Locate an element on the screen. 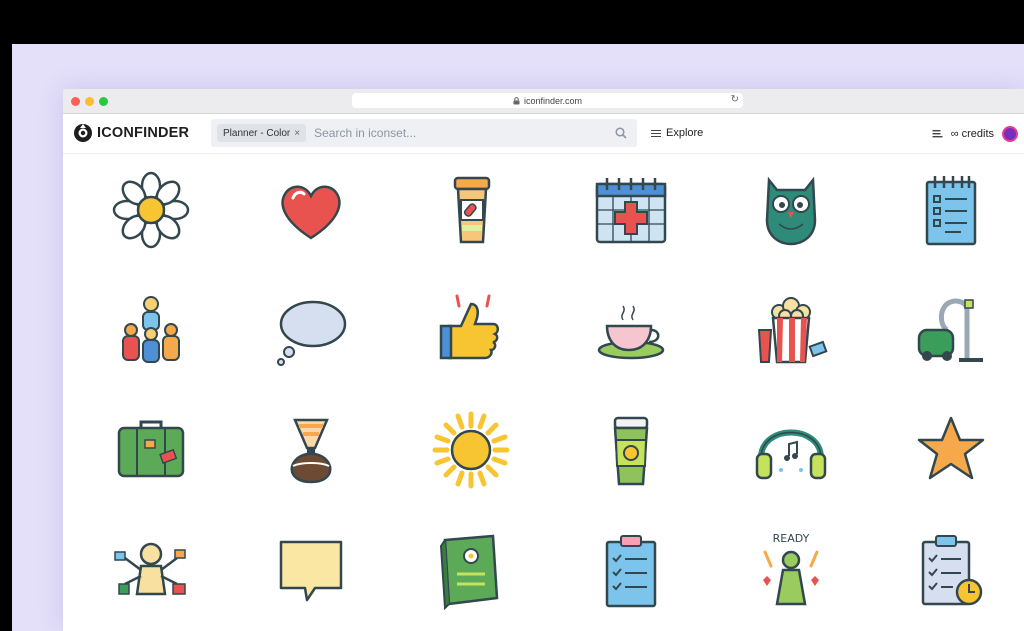 The width and height of the screenshot is (1024, 631). heart-icon is located at coordinates (311, 212).